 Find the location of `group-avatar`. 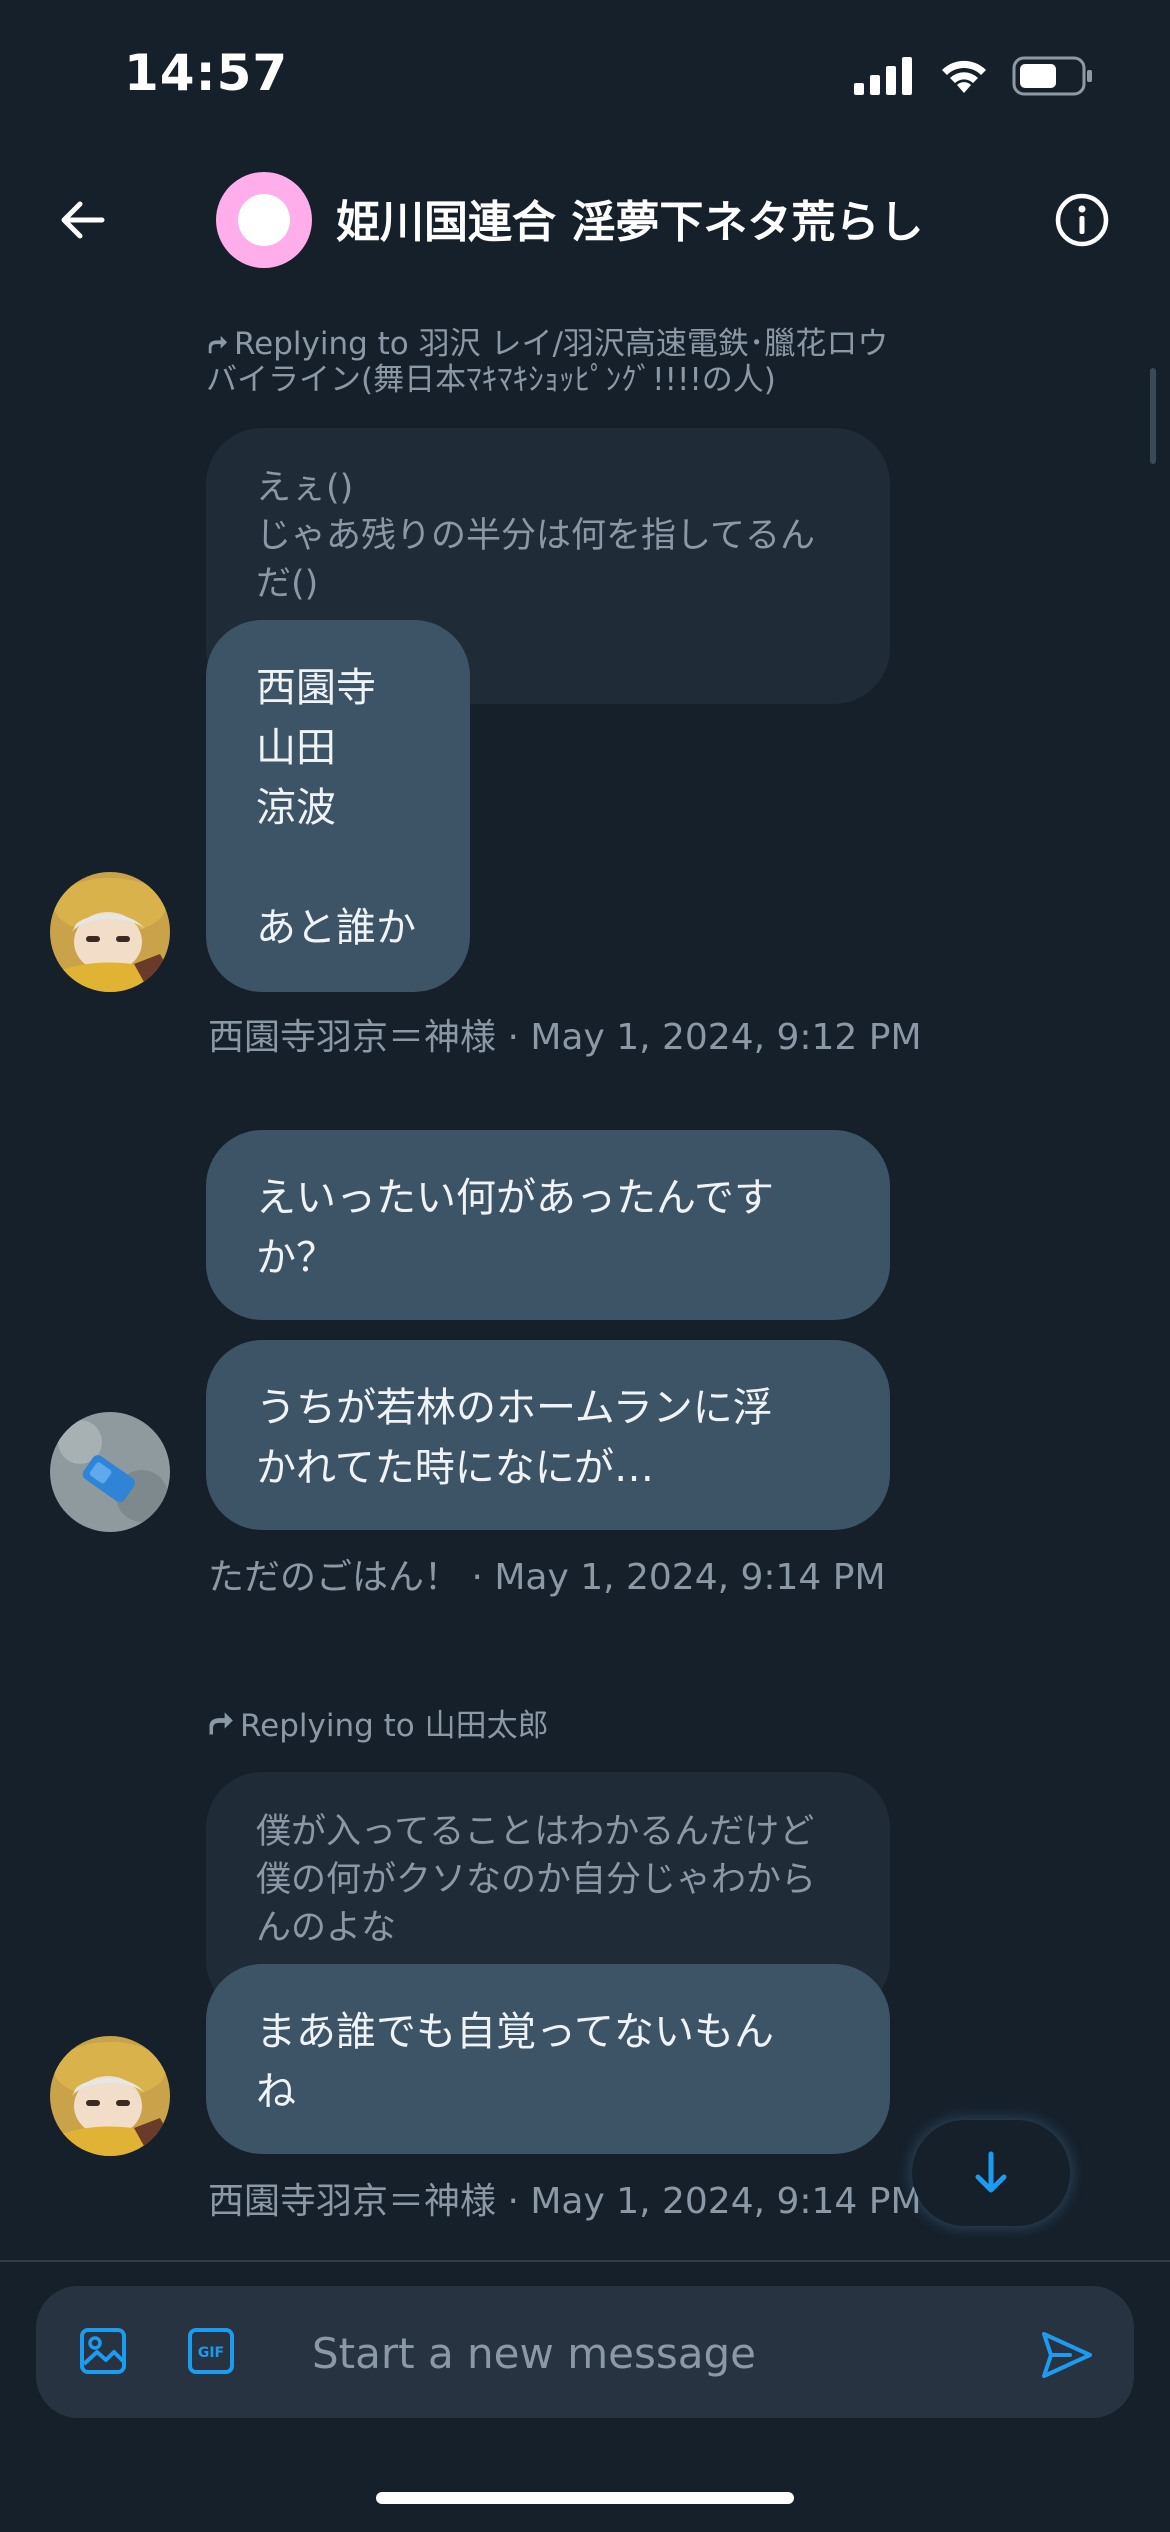

group-avatar is located at coordinates (264, 220).